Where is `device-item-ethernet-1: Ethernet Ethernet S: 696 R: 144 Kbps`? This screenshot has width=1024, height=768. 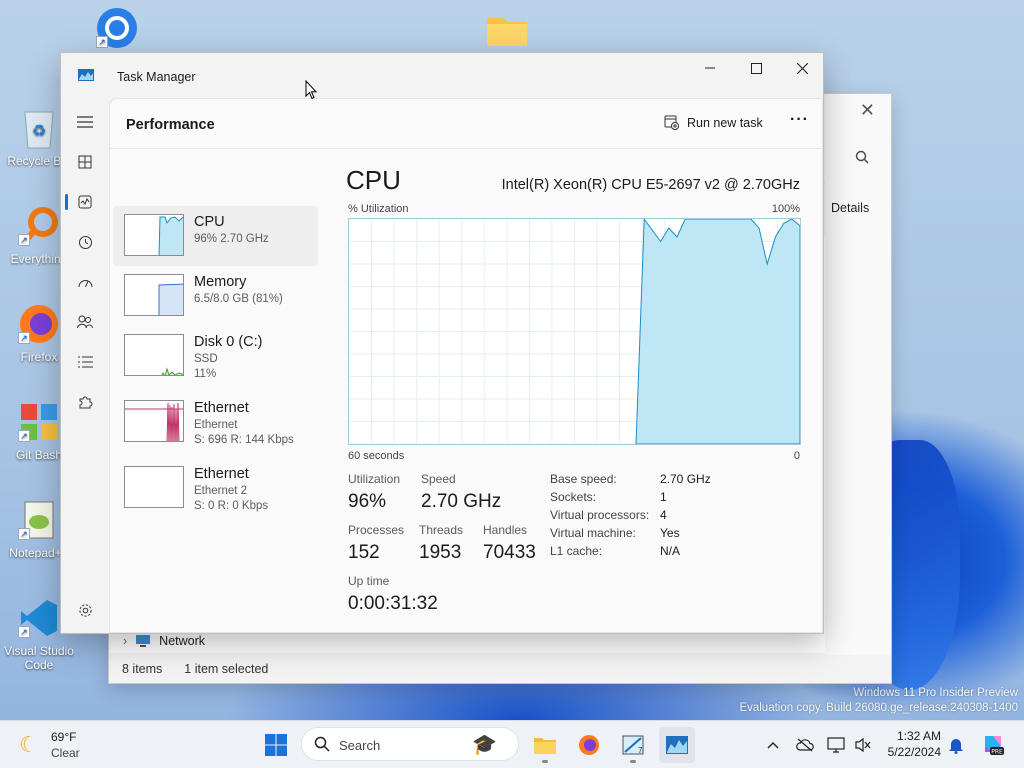
device-item-ethernet-1: Ethernet Ethernet S: 696 R: 144 Kbps is located at coordinates (215, 422).